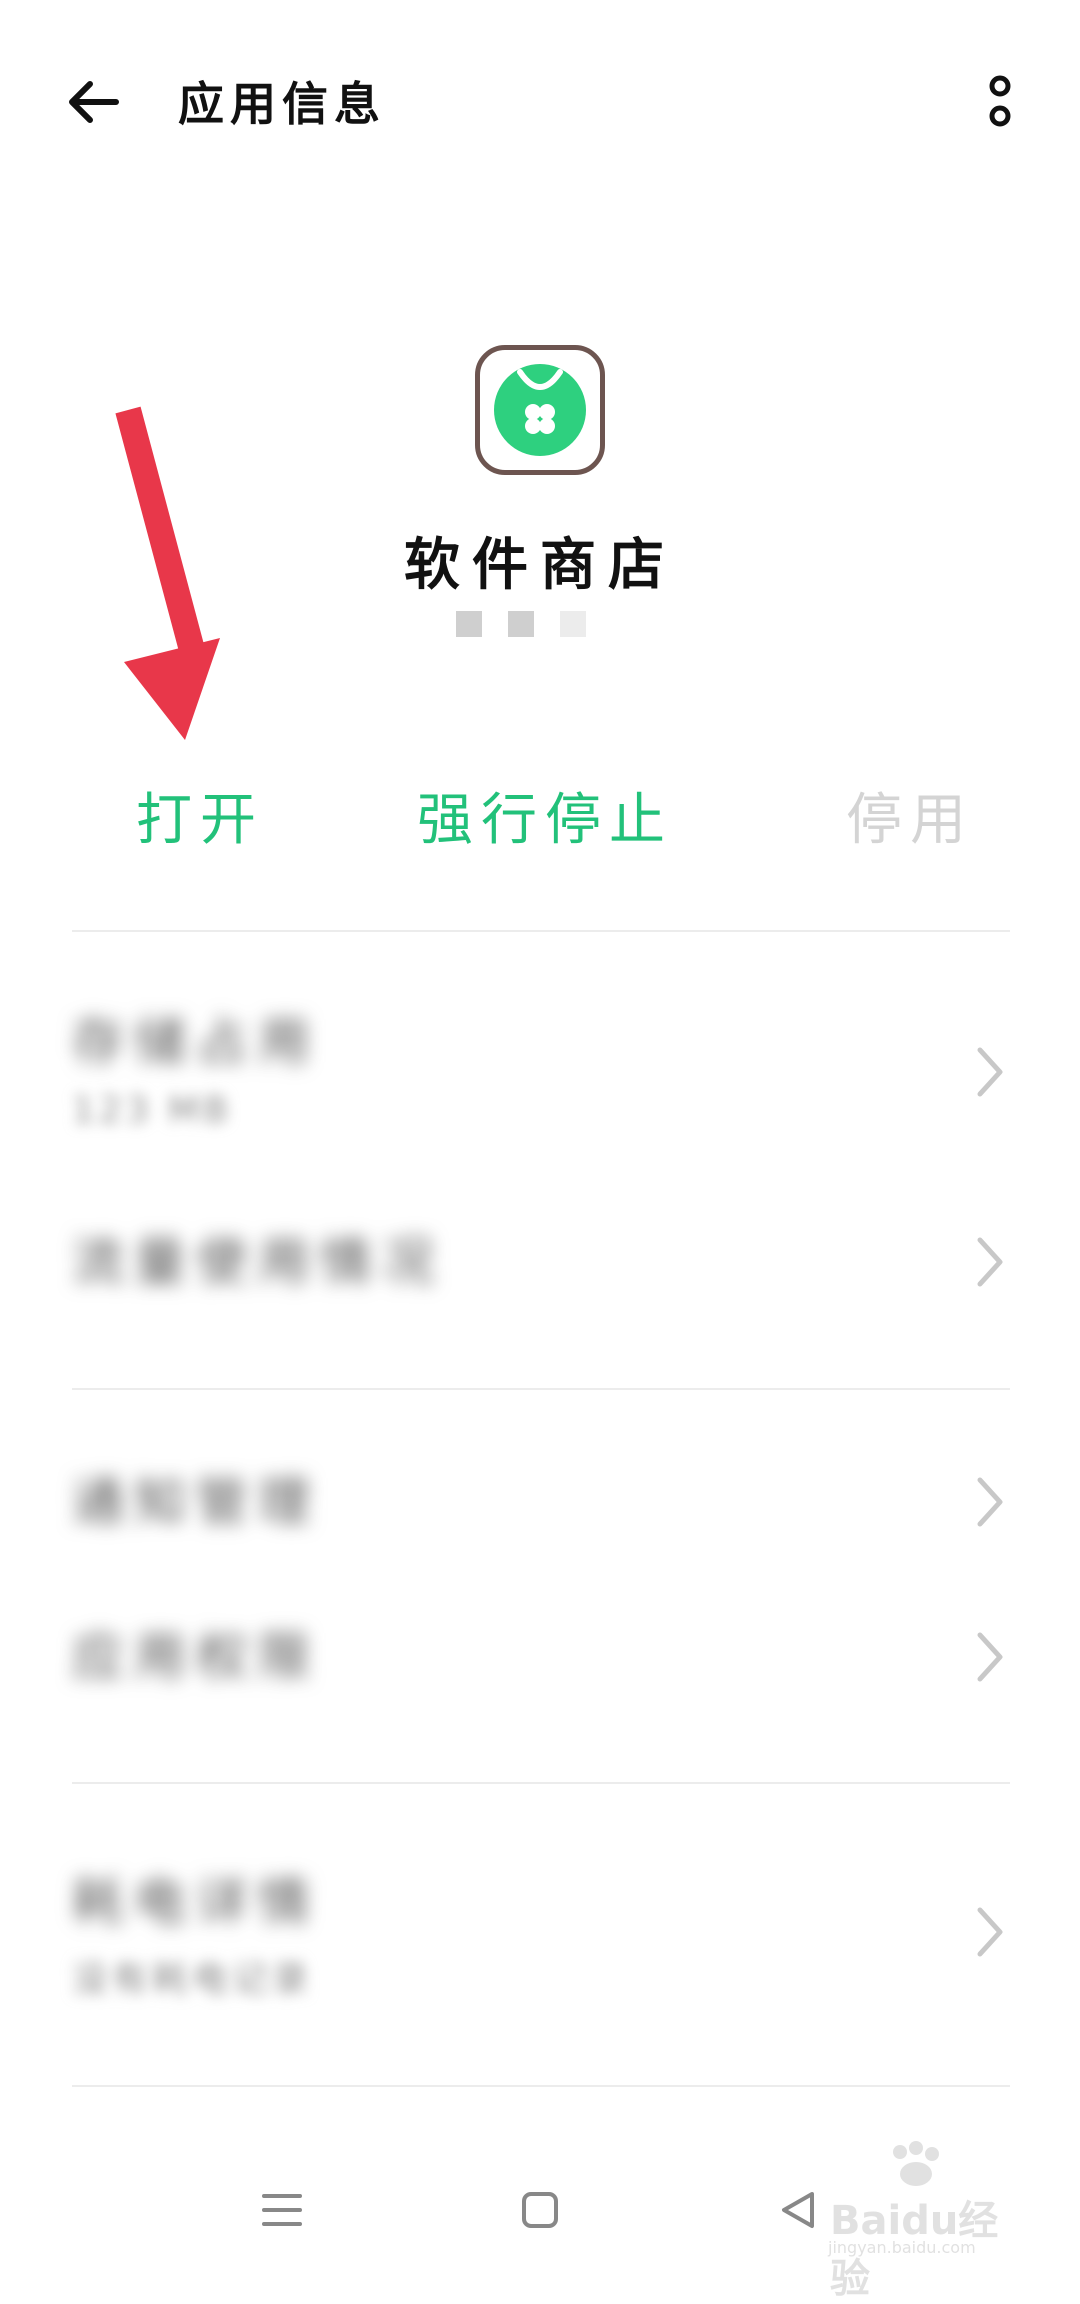 The image size is (1080, 2304). Describe the element at coordinates (910, 815) in the screenshot. I see `disable-button: 停用` at that location.